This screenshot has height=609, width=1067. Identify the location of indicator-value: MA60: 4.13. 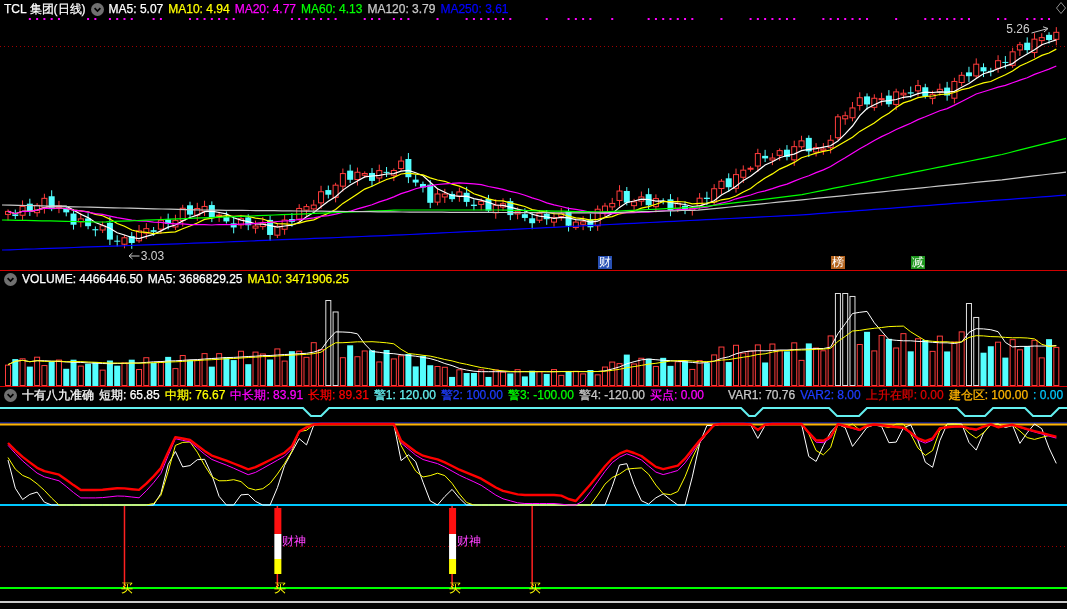
(332, 9).